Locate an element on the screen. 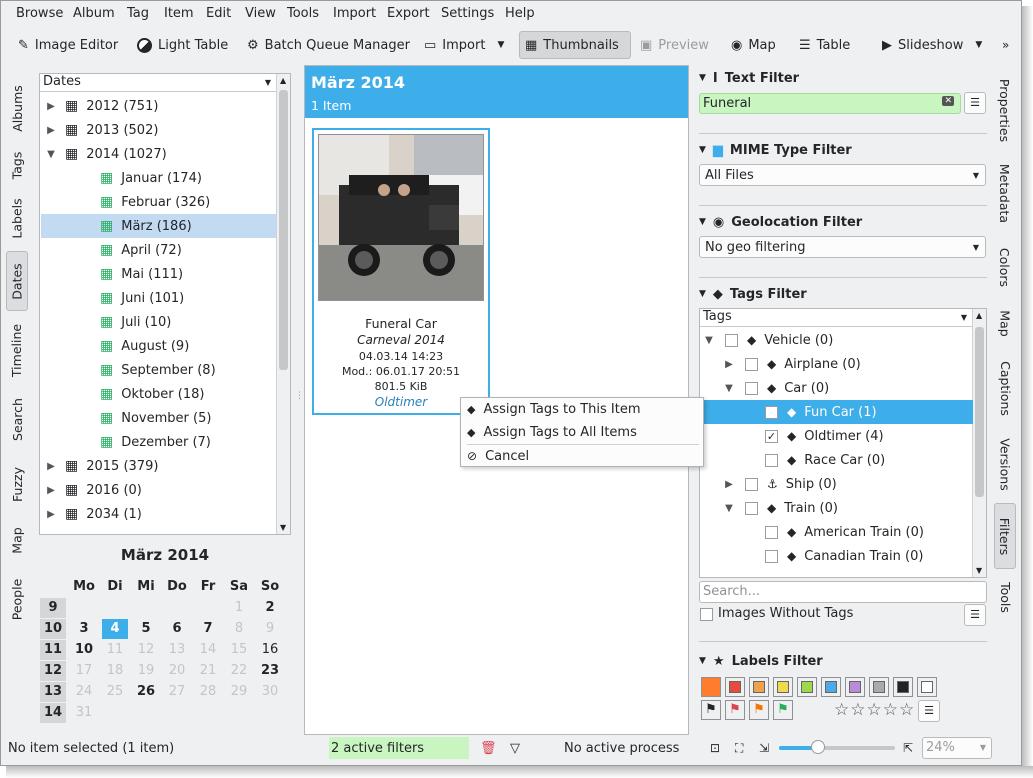 Image resolution: width=1033 pixels, height=778 pixels. tab-colors: Colors is located at coordinates (1005, 267).